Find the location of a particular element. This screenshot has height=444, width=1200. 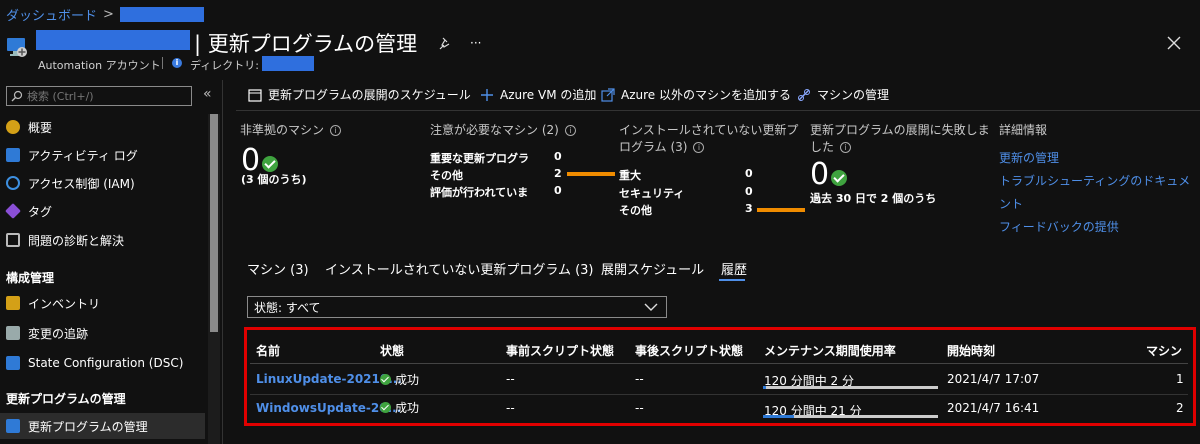

change-tracking-icon is located at coordinates (13, 333).